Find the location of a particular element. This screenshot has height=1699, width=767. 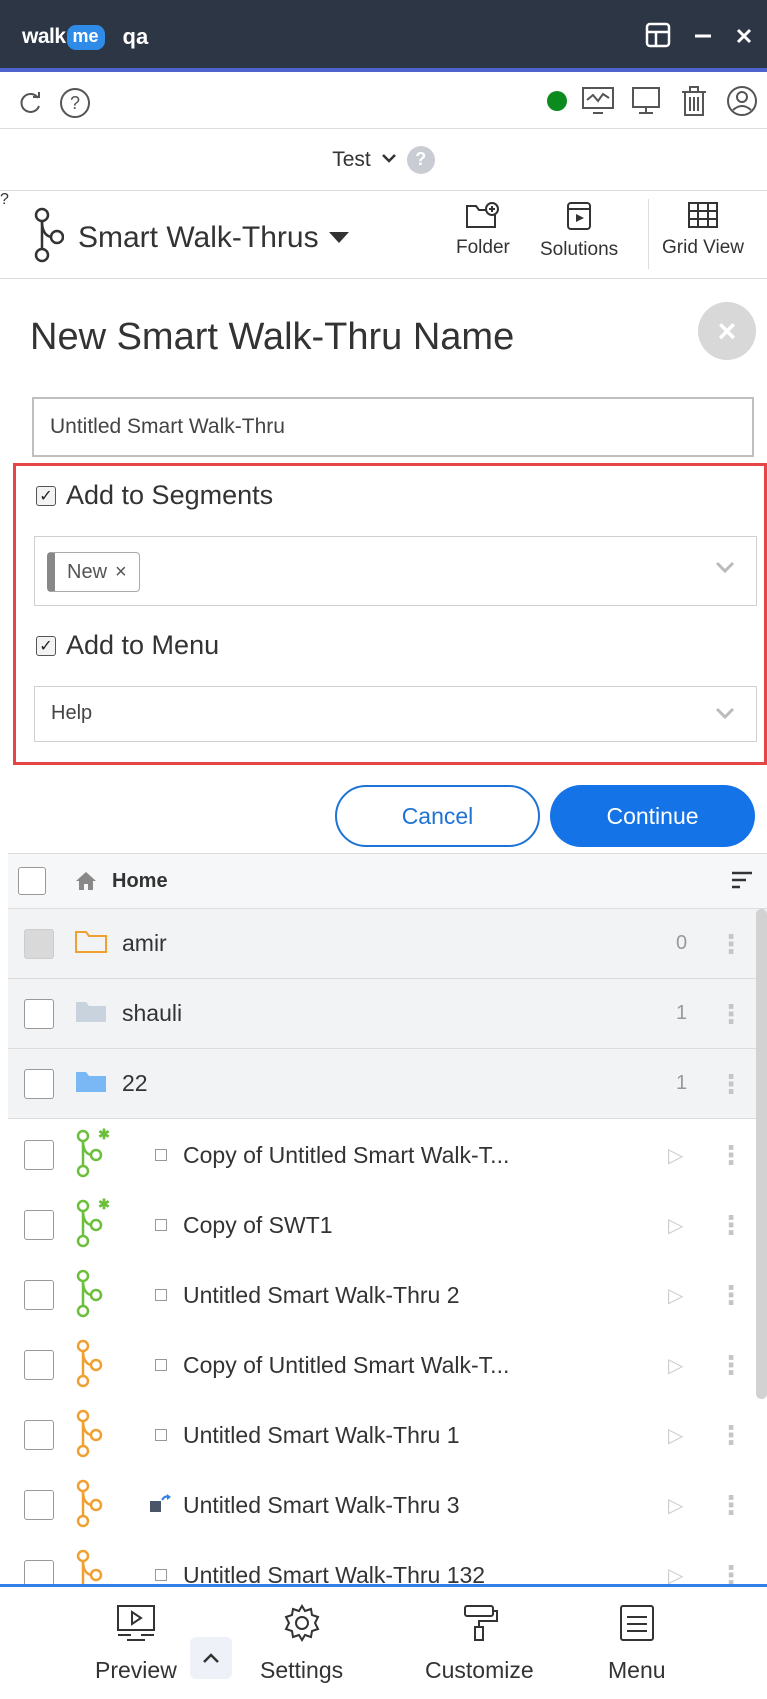

desktop-icon is located at coordinates (646, 101).